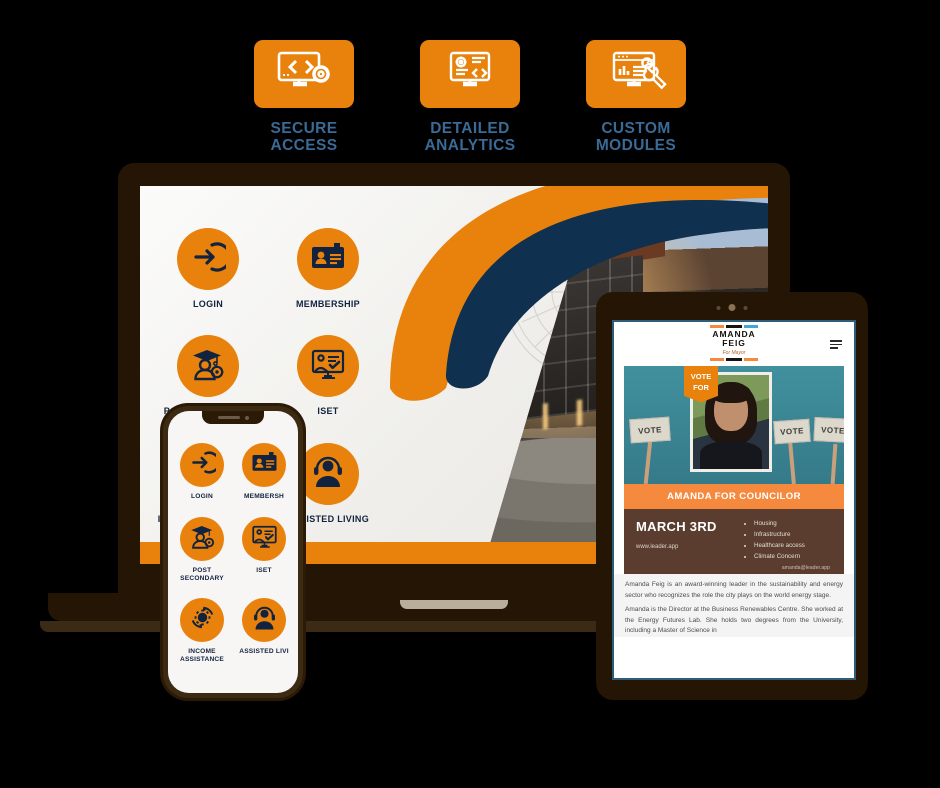 The width and height of the screenshot is (940, 788). Describe the element at coordinates (328, 411) in the screenshot. I see `app-iset-label: ISET` at that location.